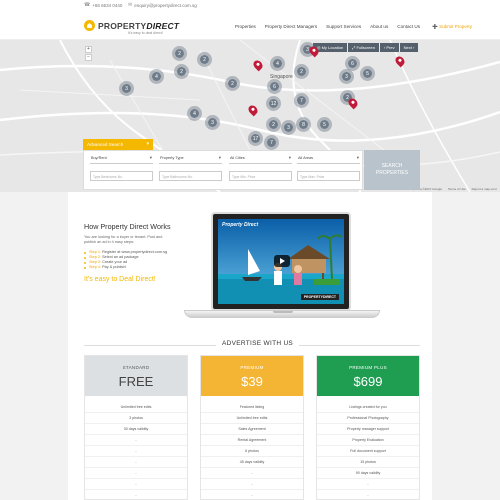 This screenshot has width=500, height=500. Describe the element at coordinates (328, 159) in the screenshot. I see `area-select: All Areas` at that location.